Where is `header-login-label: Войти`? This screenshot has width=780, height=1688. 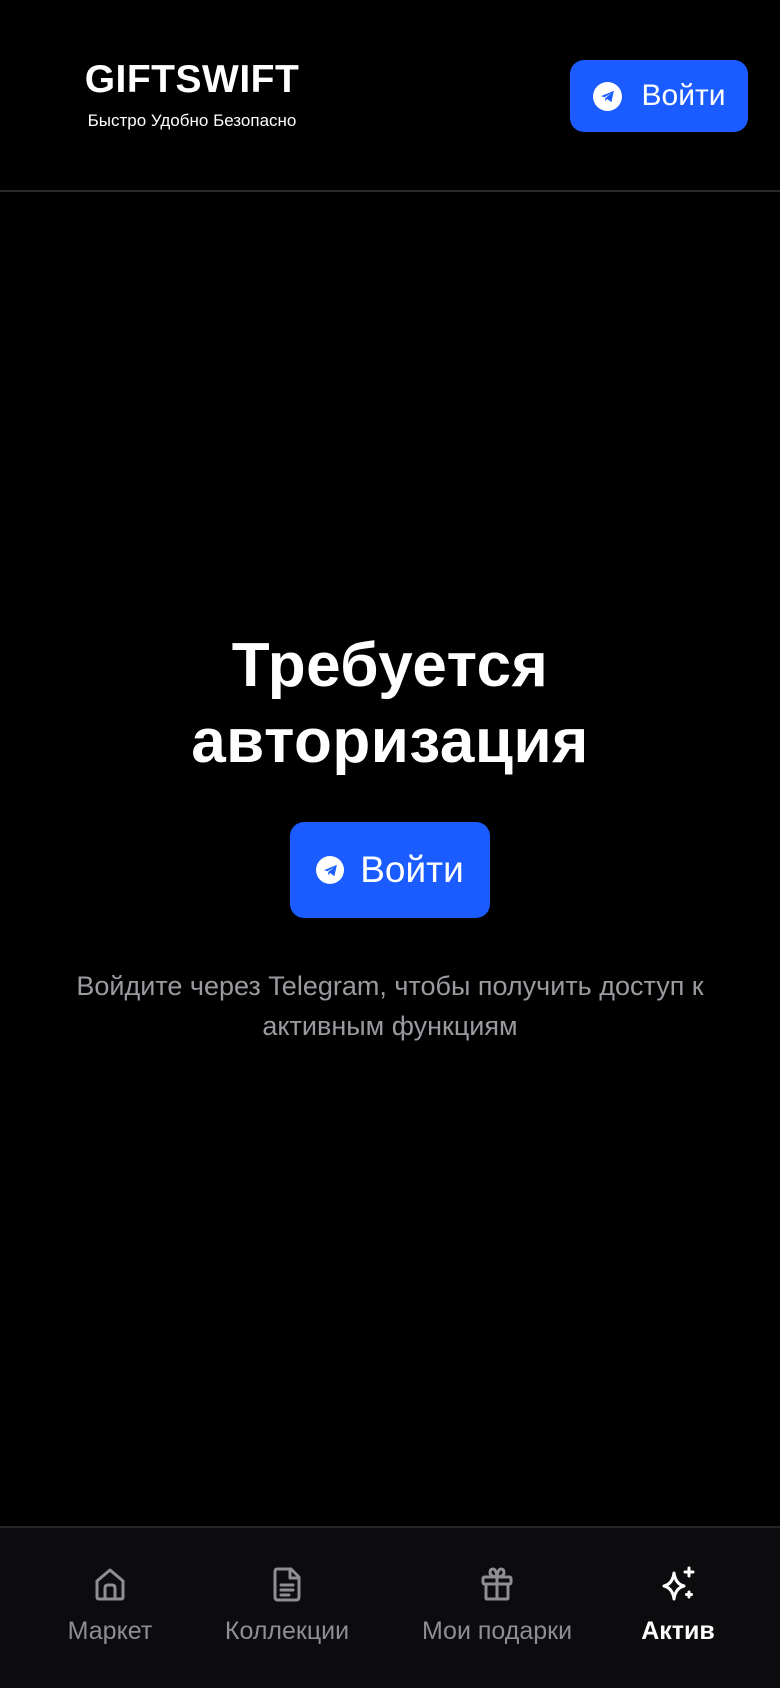 header-login-label: Войти is located at coordinates (683, 95).